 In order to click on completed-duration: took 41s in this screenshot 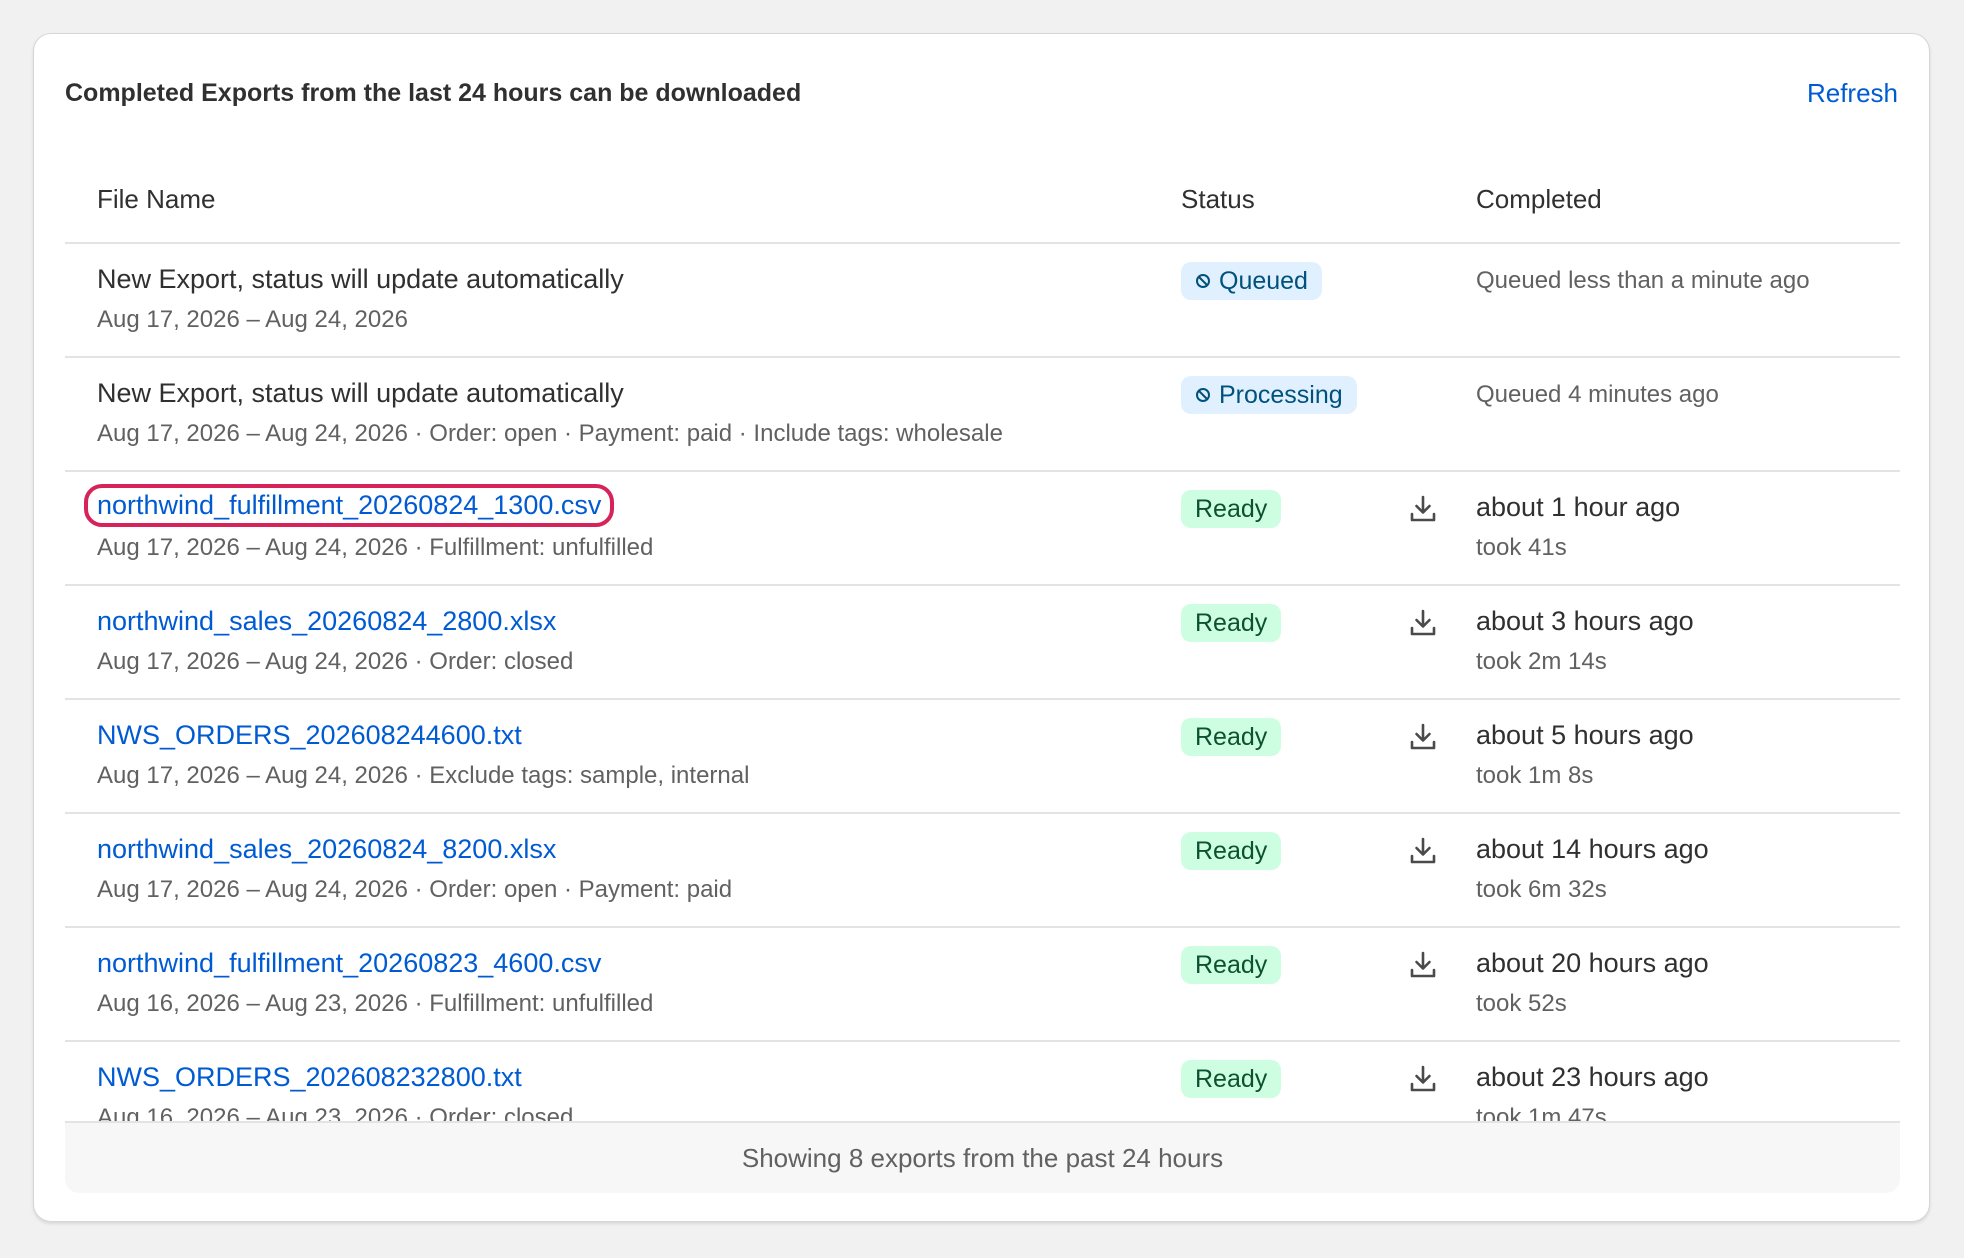, I will do `click(1521, 547)`.